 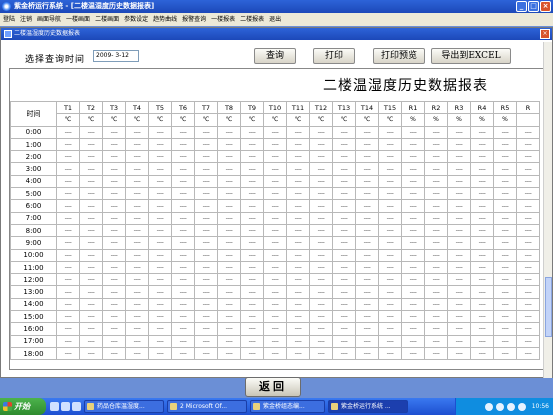 I want to click on menu-item: 趋势曲线, so click(x=166, y=19).